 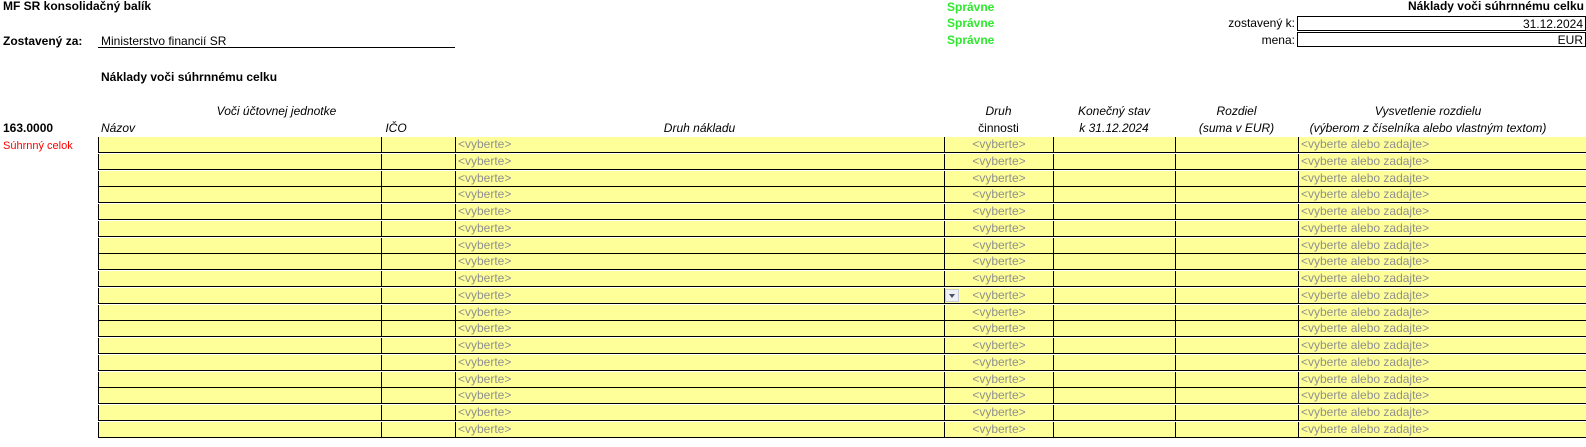 What do you see at coordinates (1441, 39) in the screenshot?
I see `mena-field: EUR` at bounding box center [1441, 39].